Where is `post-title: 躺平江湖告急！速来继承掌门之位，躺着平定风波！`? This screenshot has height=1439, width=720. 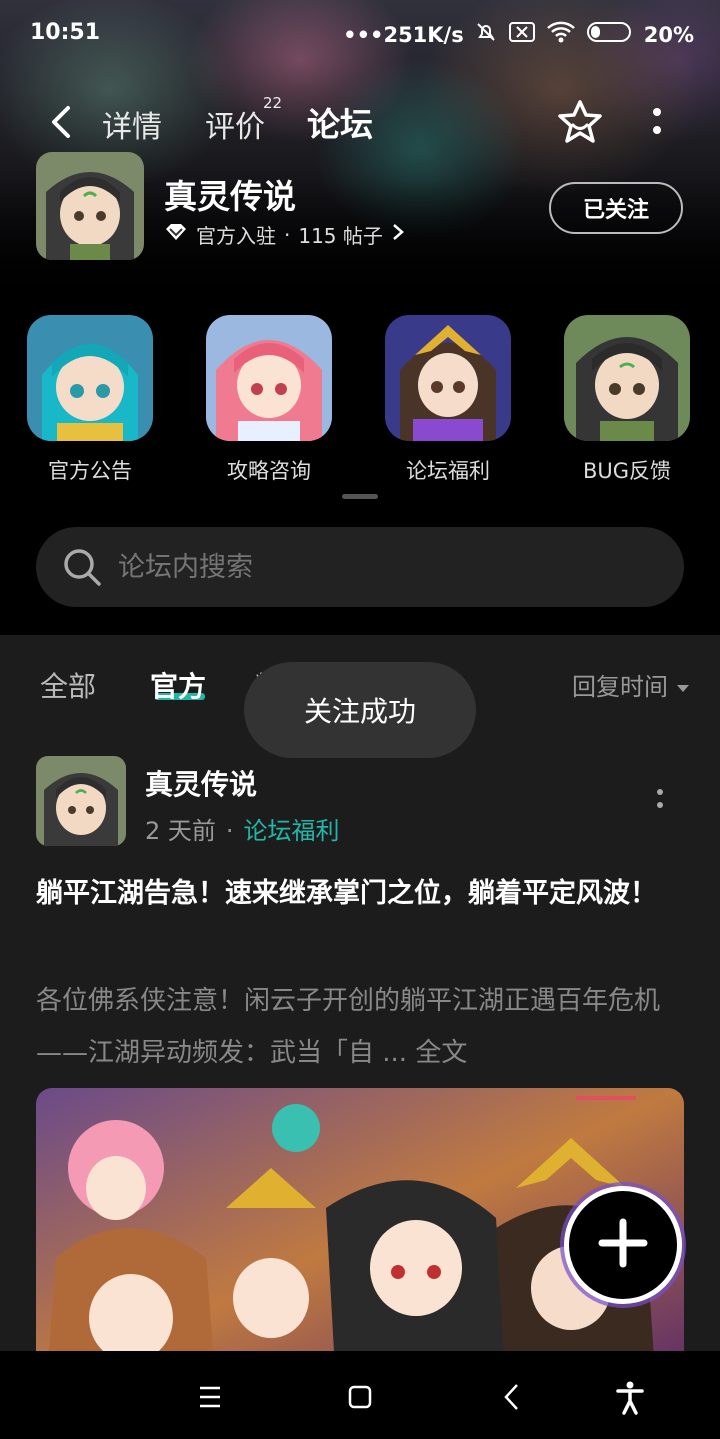 post-title: 躺平江湖告急！速来继承掌门之位，躺着平定风波！ is located at coordinates (361, 893).